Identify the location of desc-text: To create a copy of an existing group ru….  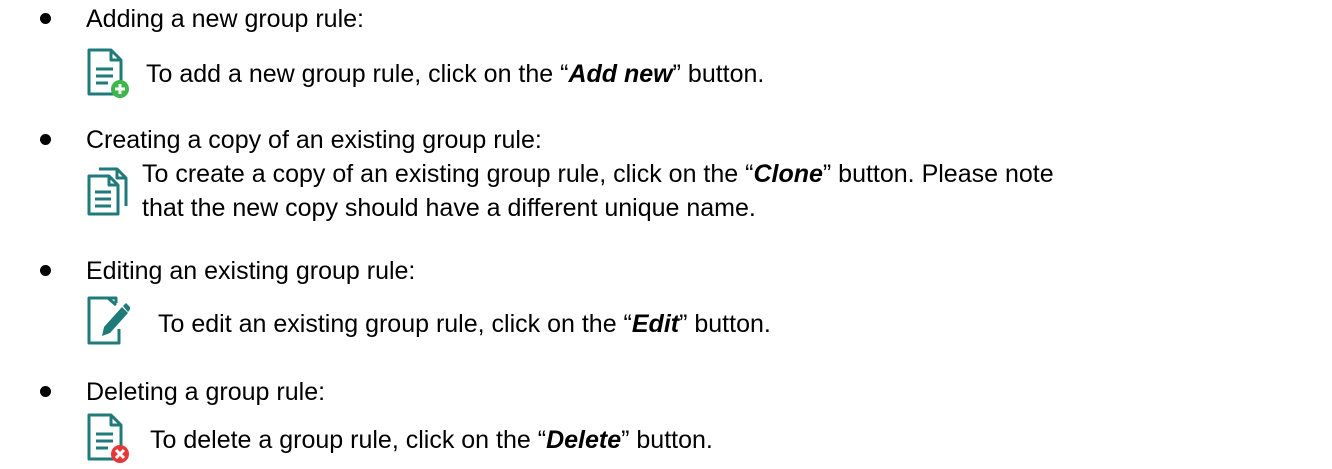
(448, 174).